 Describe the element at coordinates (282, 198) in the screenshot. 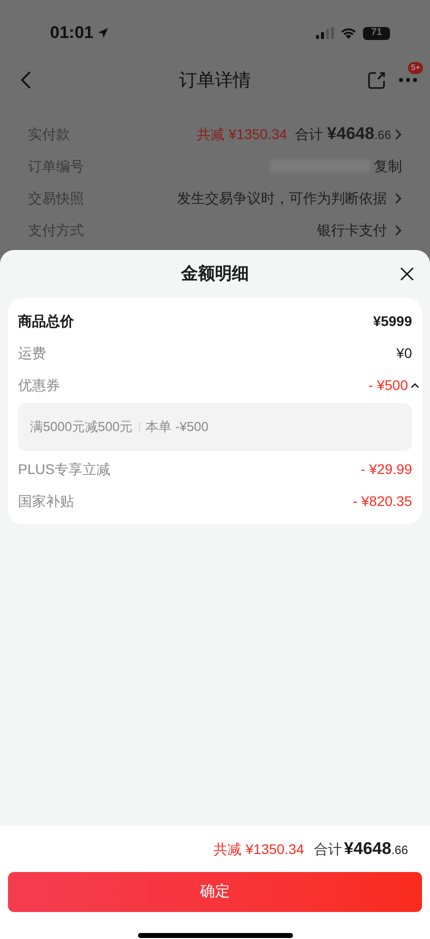

I see `row-value: 发生交易争议时，可作为判断依据` at that location.